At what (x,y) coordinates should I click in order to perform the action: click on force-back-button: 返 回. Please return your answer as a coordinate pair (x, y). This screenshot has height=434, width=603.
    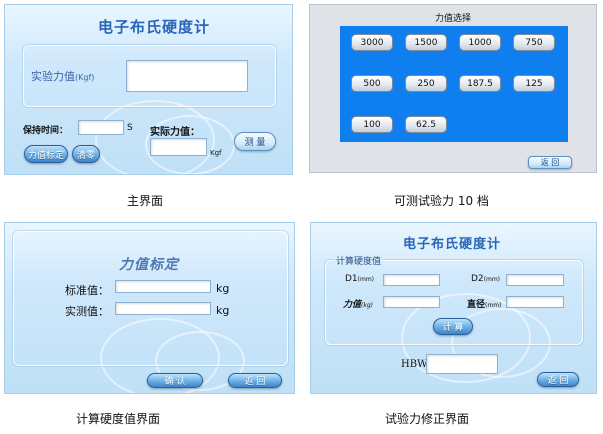
    Looking at the image, I should click on (550, 162).